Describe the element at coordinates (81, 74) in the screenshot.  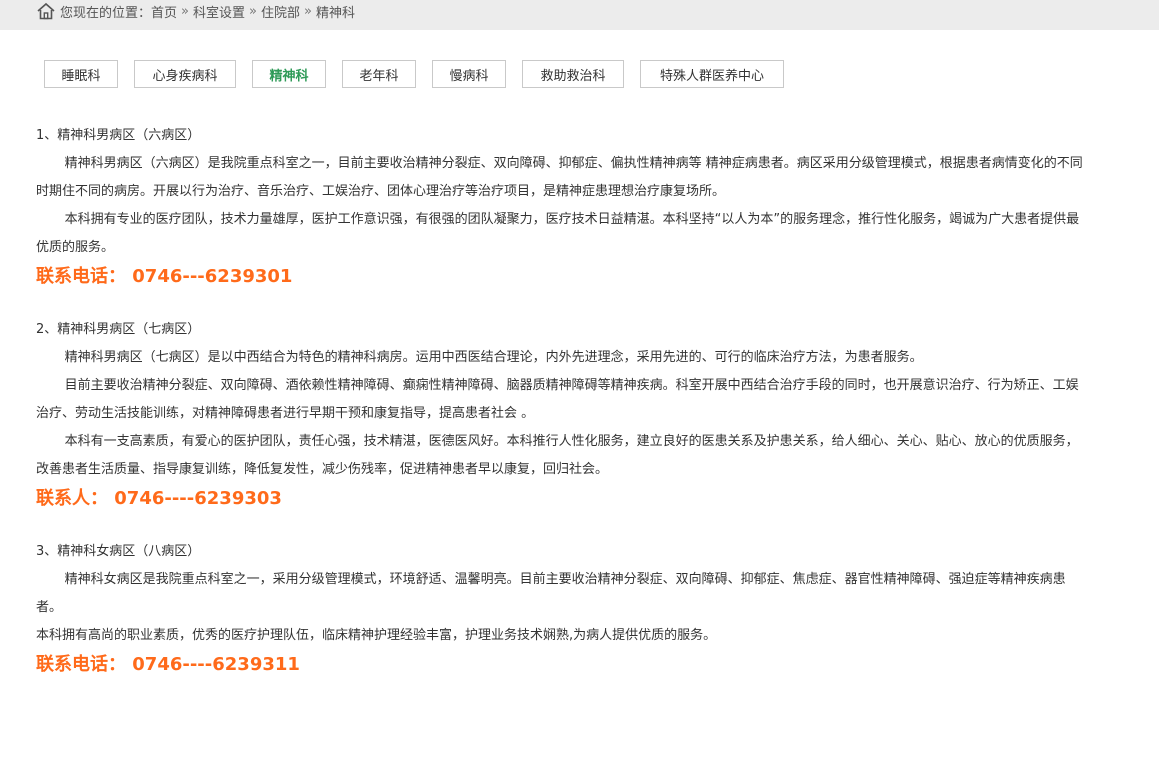
I see `tab-sleep: 睡眠科` at that location.